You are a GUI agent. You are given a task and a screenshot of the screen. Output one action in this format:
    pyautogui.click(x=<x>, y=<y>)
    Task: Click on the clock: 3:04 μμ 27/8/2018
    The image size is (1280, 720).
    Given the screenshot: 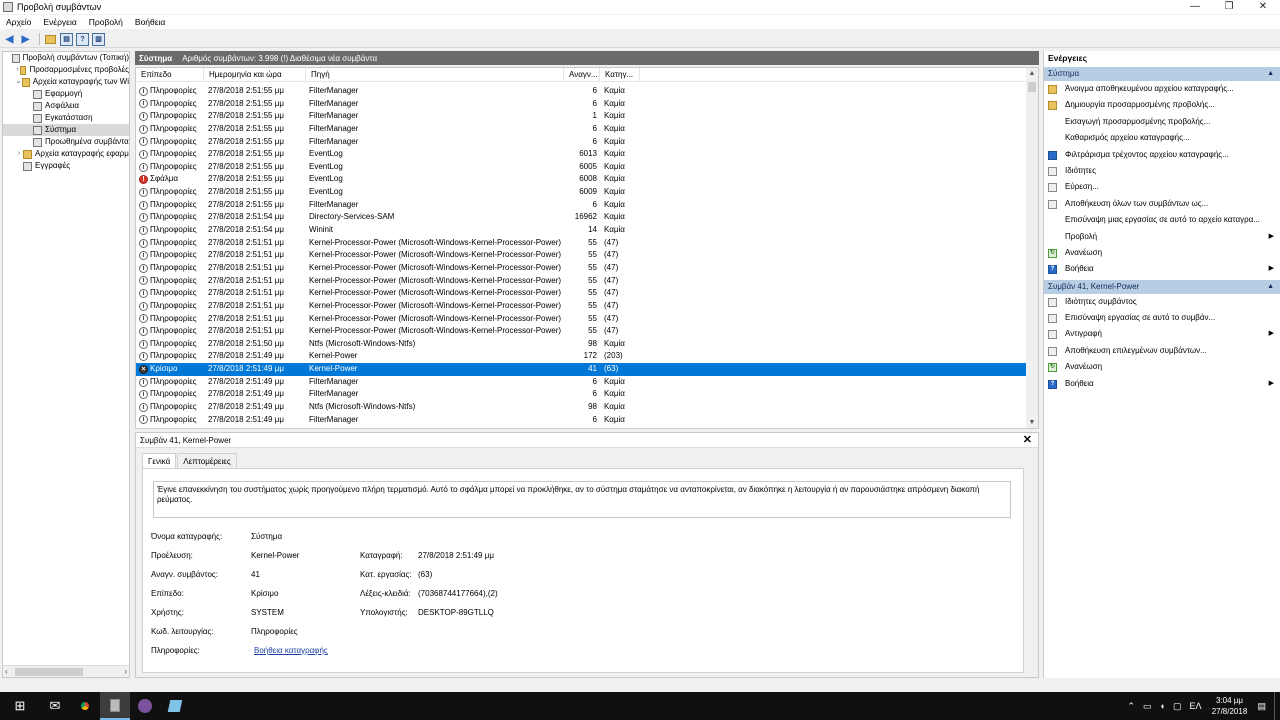 What is the action you would take?
    pyautogui.click(x=1229, y=706)
    